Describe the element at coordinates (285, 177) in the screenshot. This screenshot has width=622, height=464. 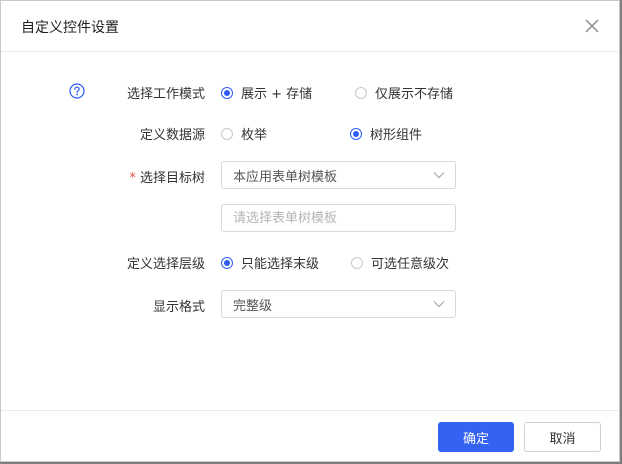
I see `target-tree-value: 本应用表单树模板` at that location.